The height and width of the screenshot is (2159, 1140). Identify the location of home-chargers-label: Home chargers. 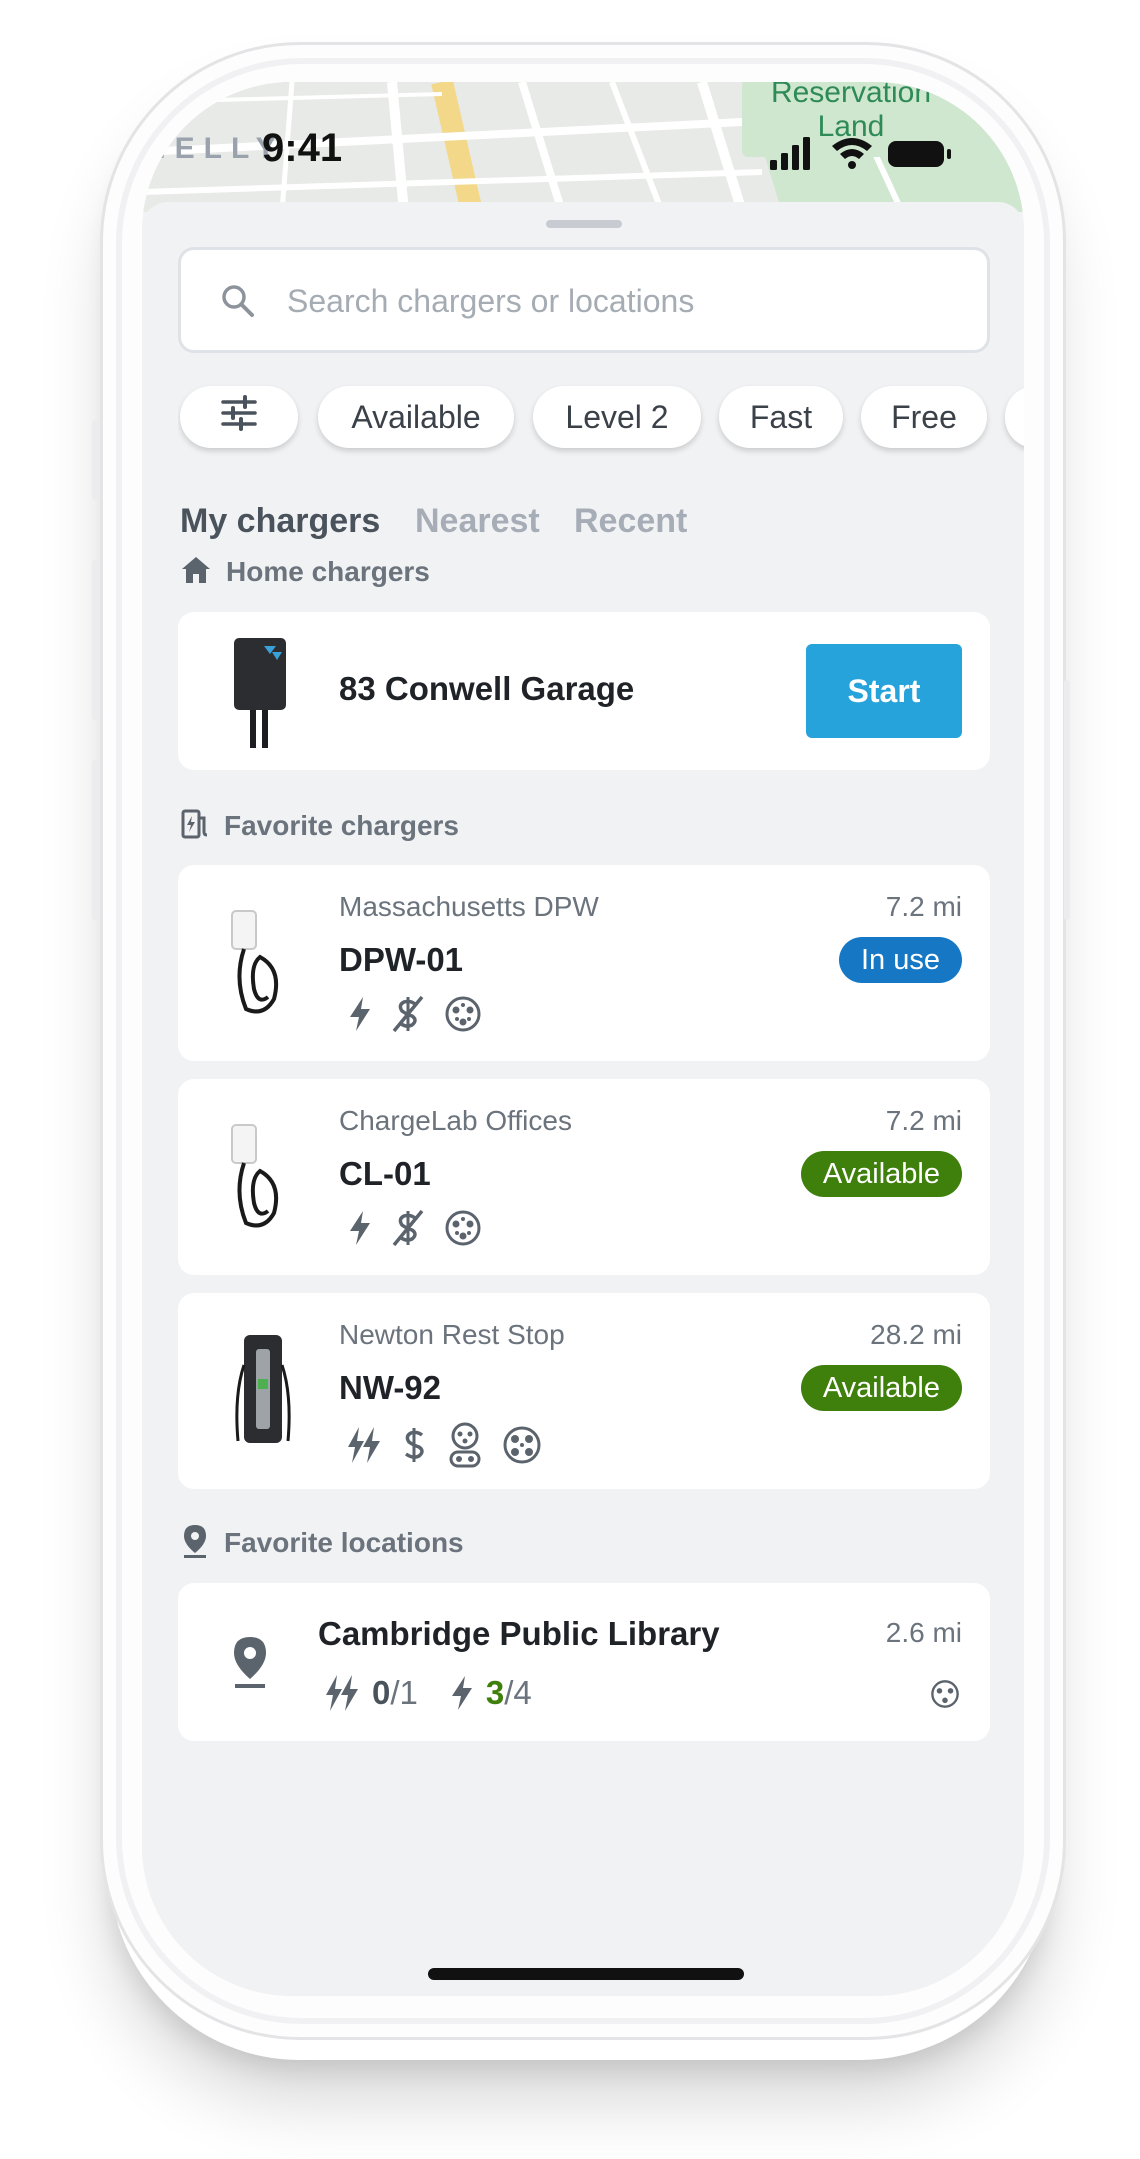
(328, 571).